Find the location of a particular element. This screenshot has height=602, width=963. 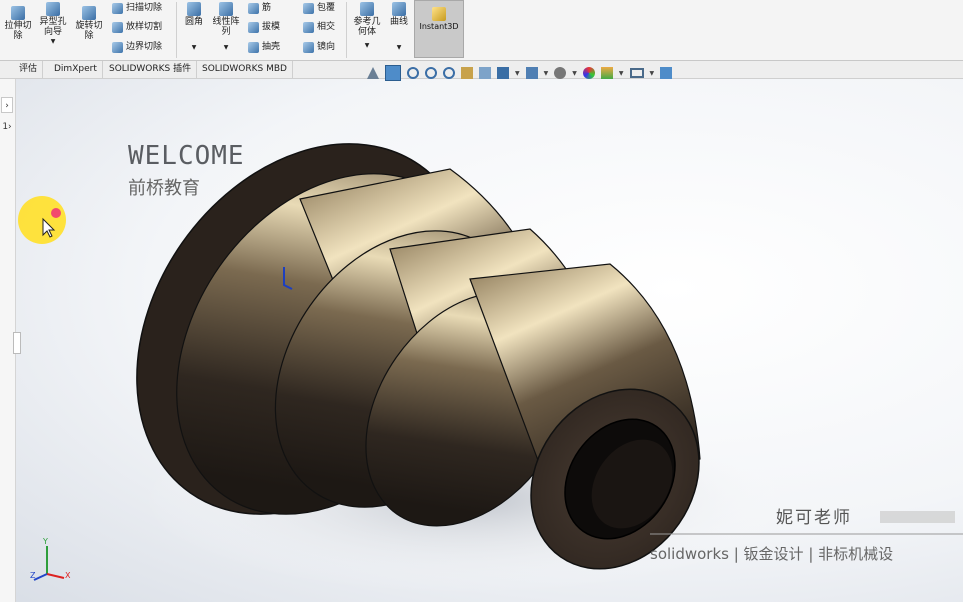

swept-cut-button: 扫描切除 is located at coordinates (137, 8).